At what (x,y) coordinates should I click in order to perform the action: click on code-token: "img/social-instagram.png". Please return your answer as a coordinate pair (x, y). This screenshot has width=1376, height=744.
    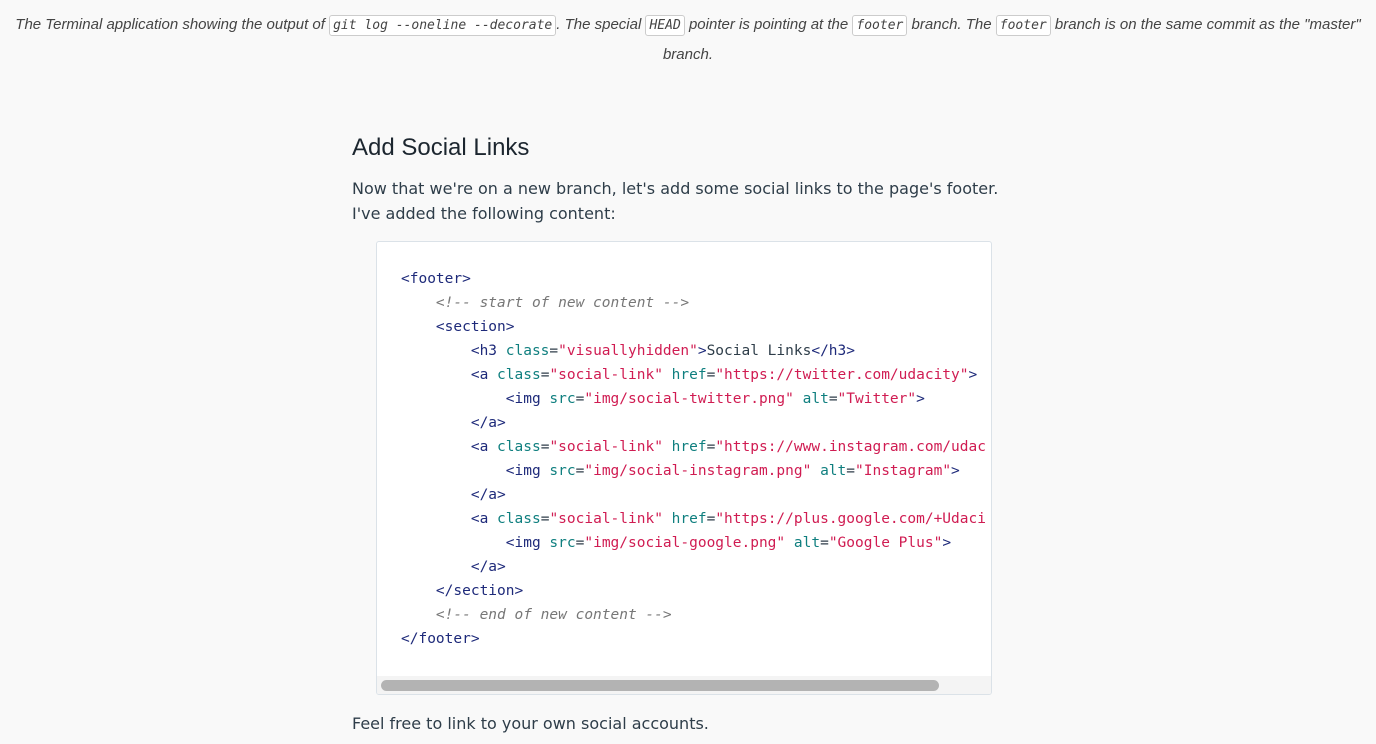
    Looking at the image, I should click on (698, 471).